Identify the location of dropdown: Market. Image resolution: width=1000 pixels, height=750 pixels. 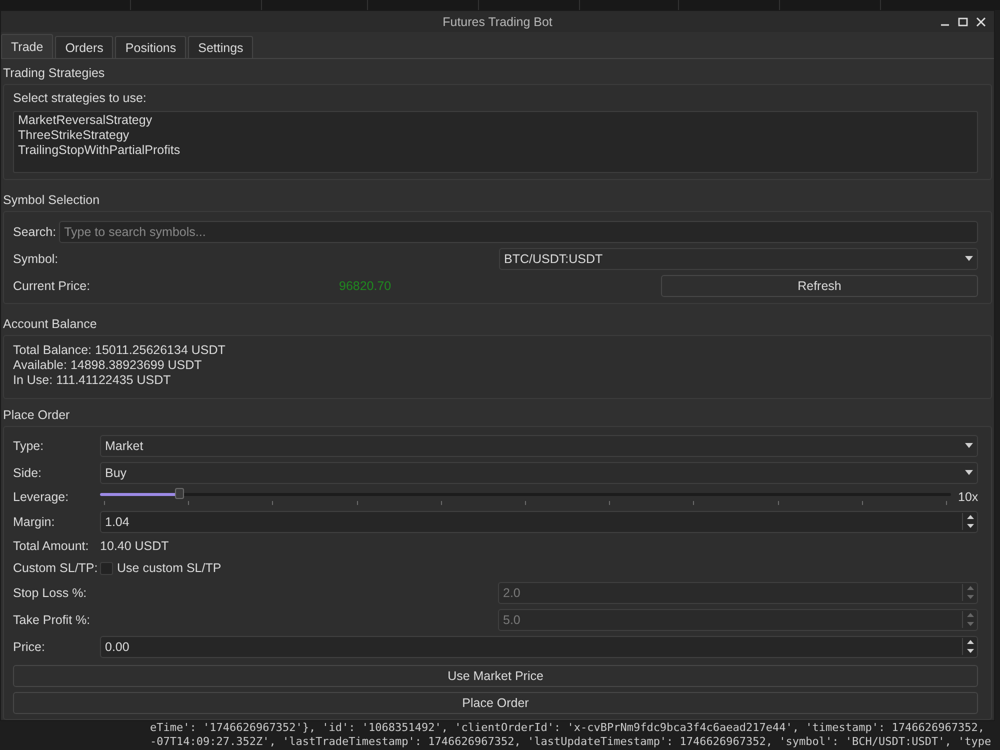
(539, 445).